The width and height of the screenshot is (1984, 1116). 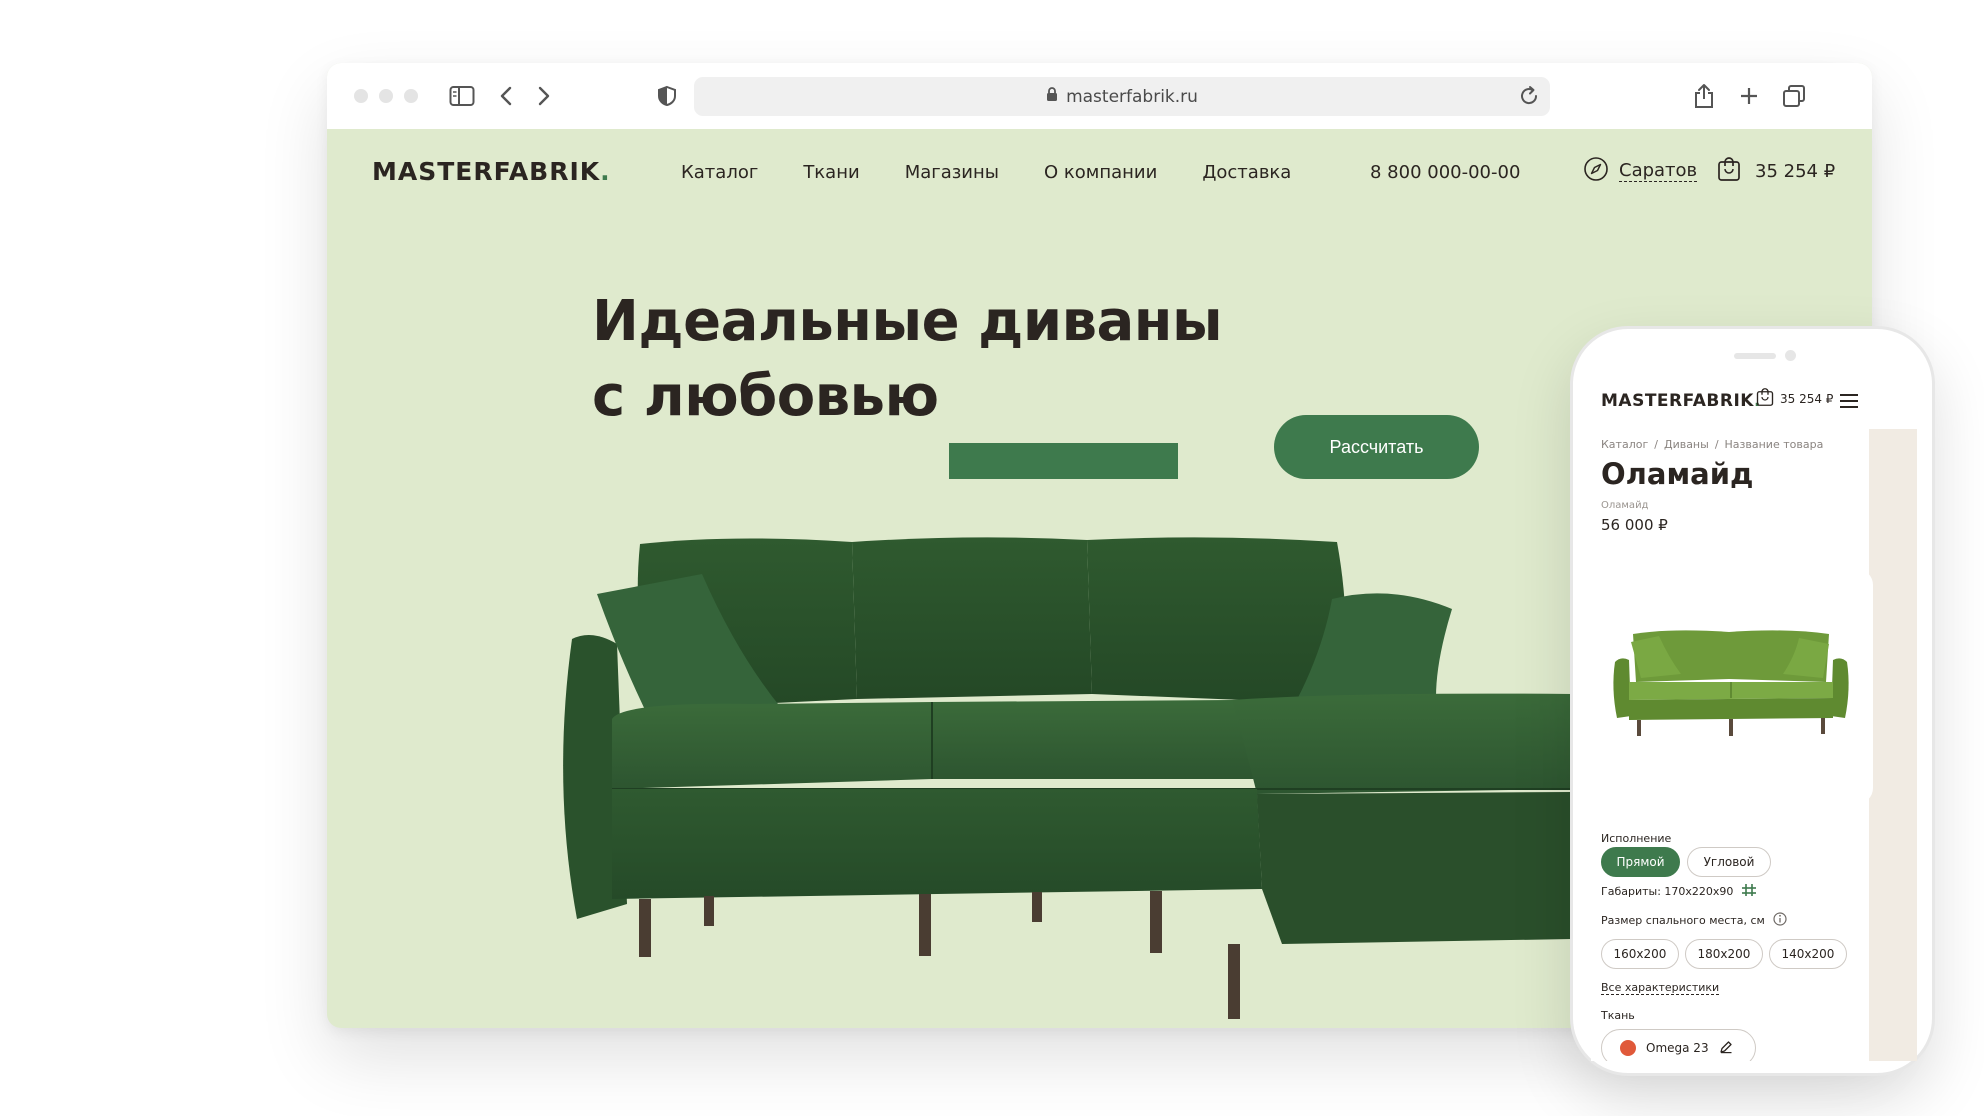 I want to click on hamburger-menu-icon, so click(x=1849, y=403).